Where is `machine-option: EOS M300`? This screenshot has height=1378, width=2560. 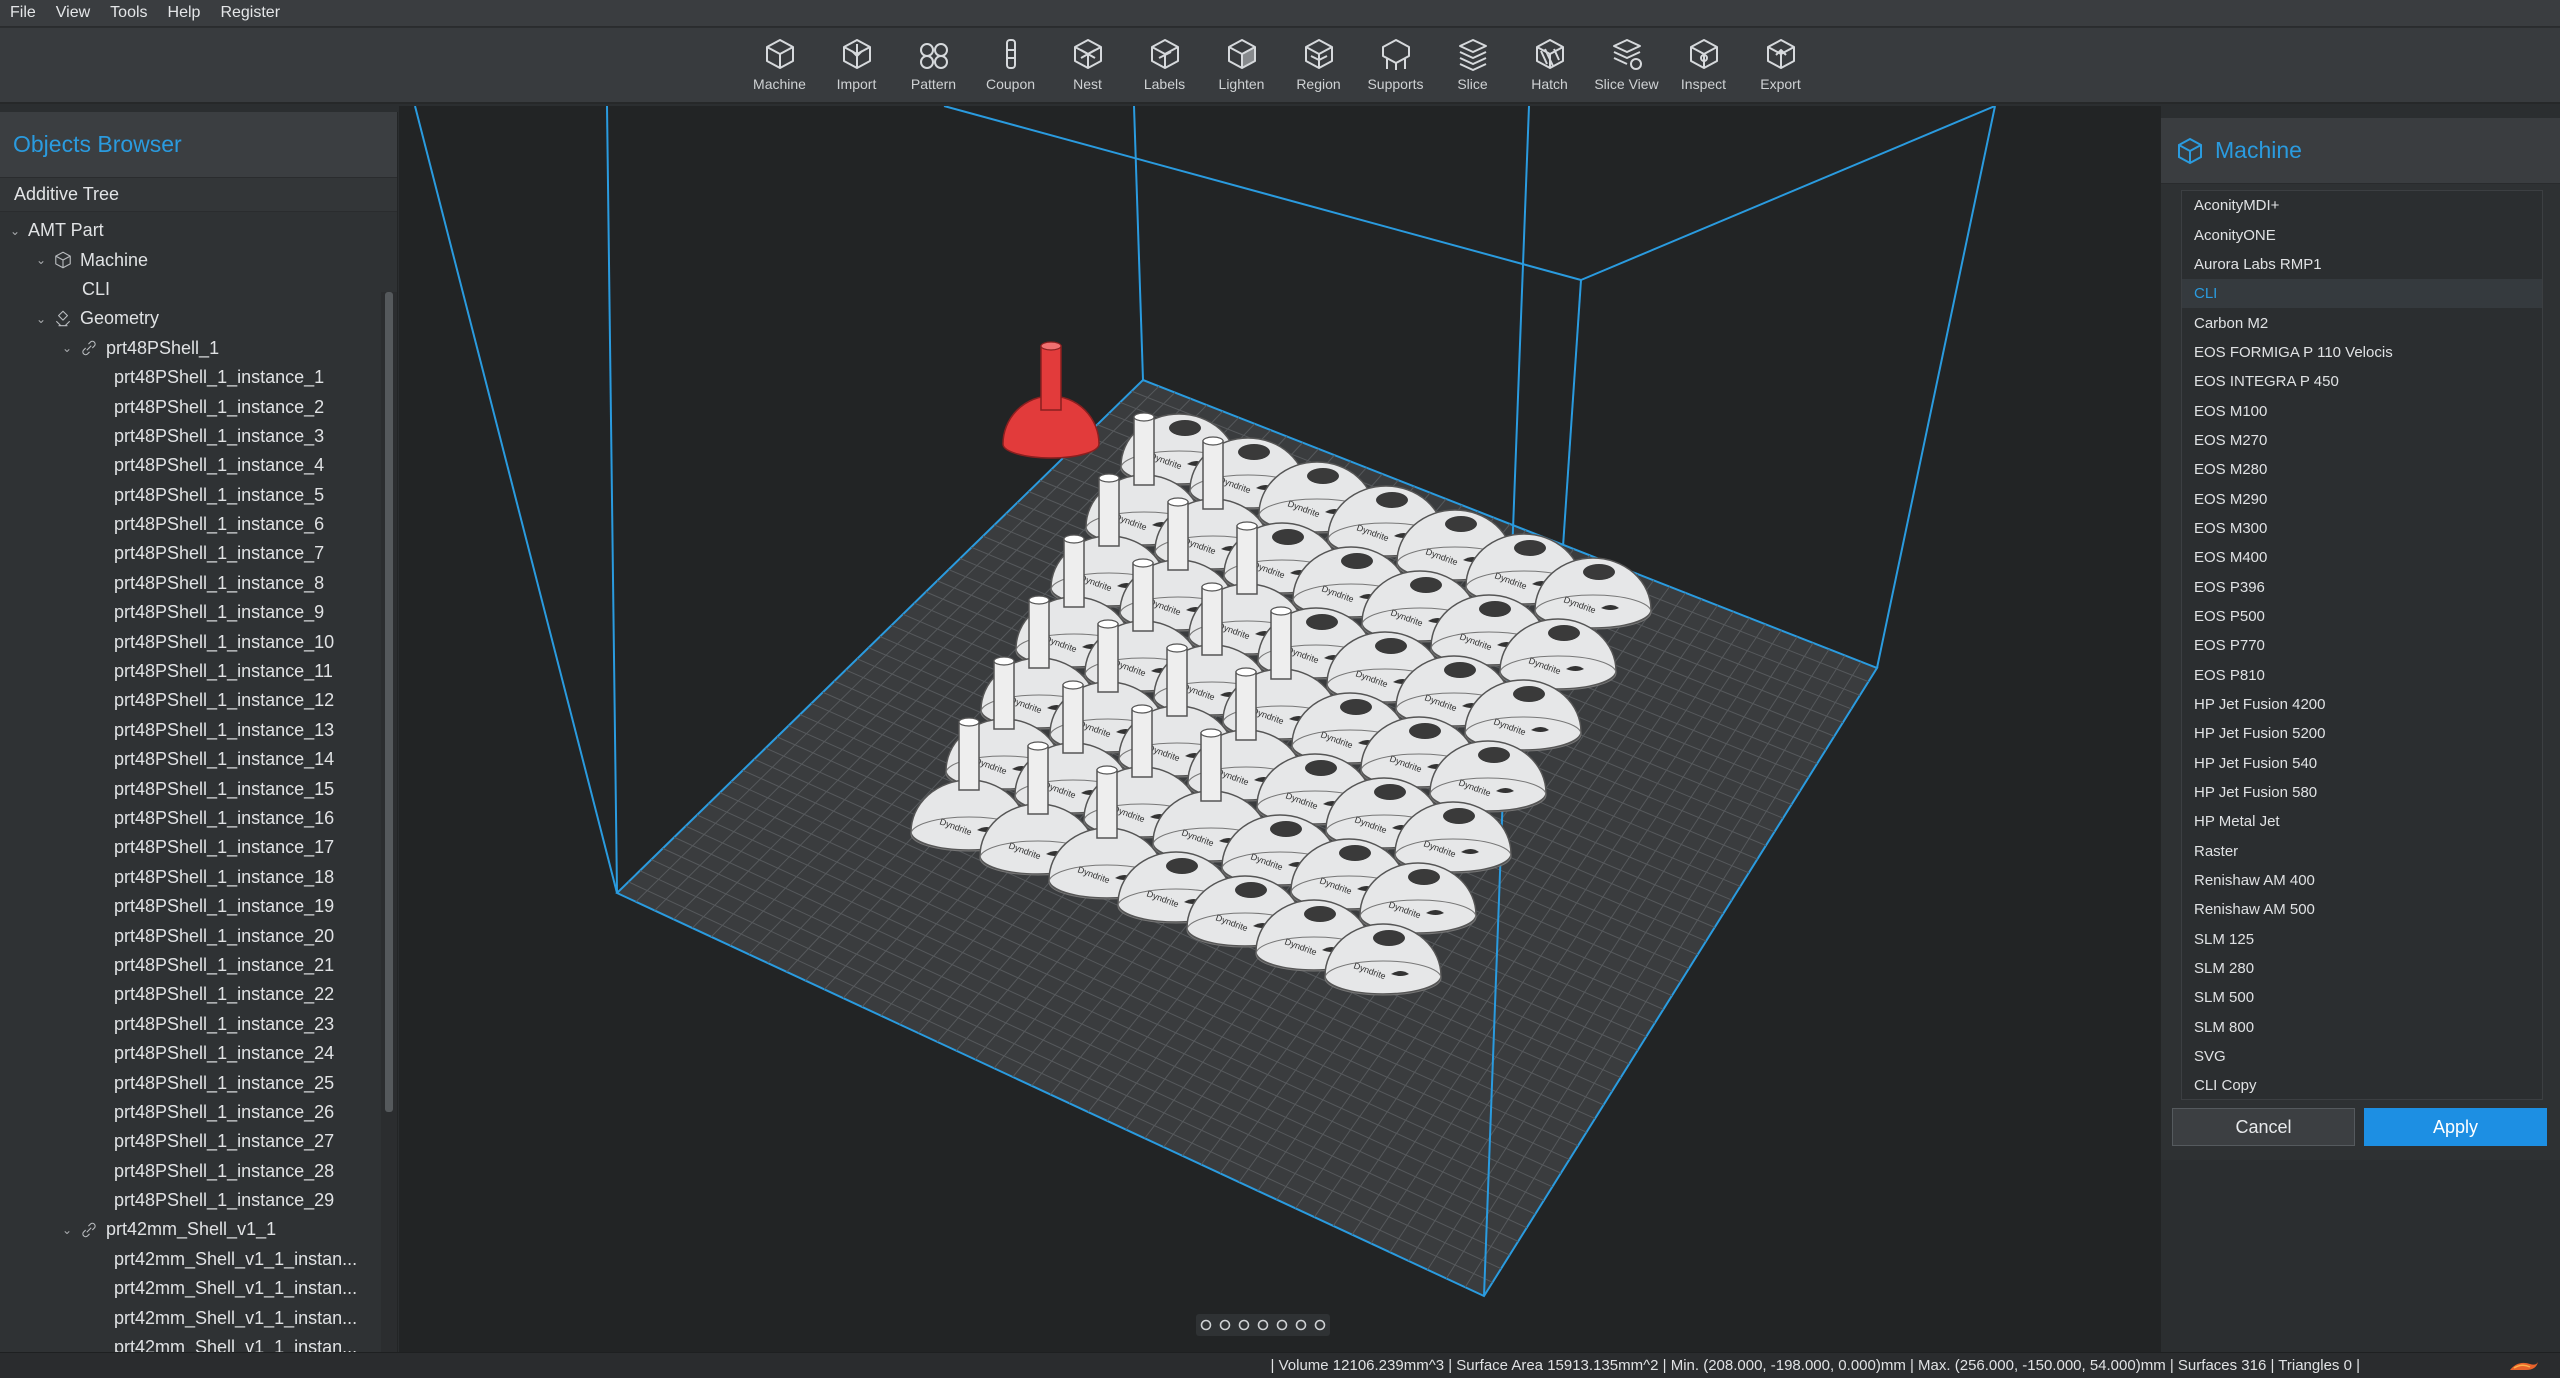
machine-option: EOS M300 is located at coordinates (2362, 528).